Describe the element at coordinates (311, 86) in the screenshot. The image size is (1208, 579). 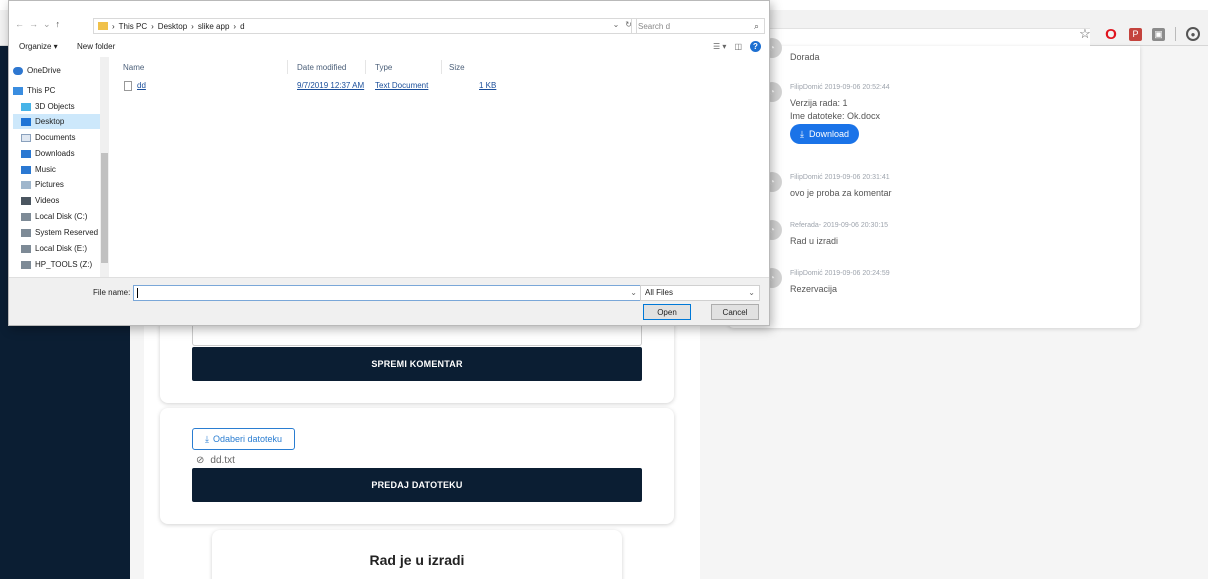
I see `file-row: dd 9/7/2019 12:37 AM Text Document 1 KB` at that location.